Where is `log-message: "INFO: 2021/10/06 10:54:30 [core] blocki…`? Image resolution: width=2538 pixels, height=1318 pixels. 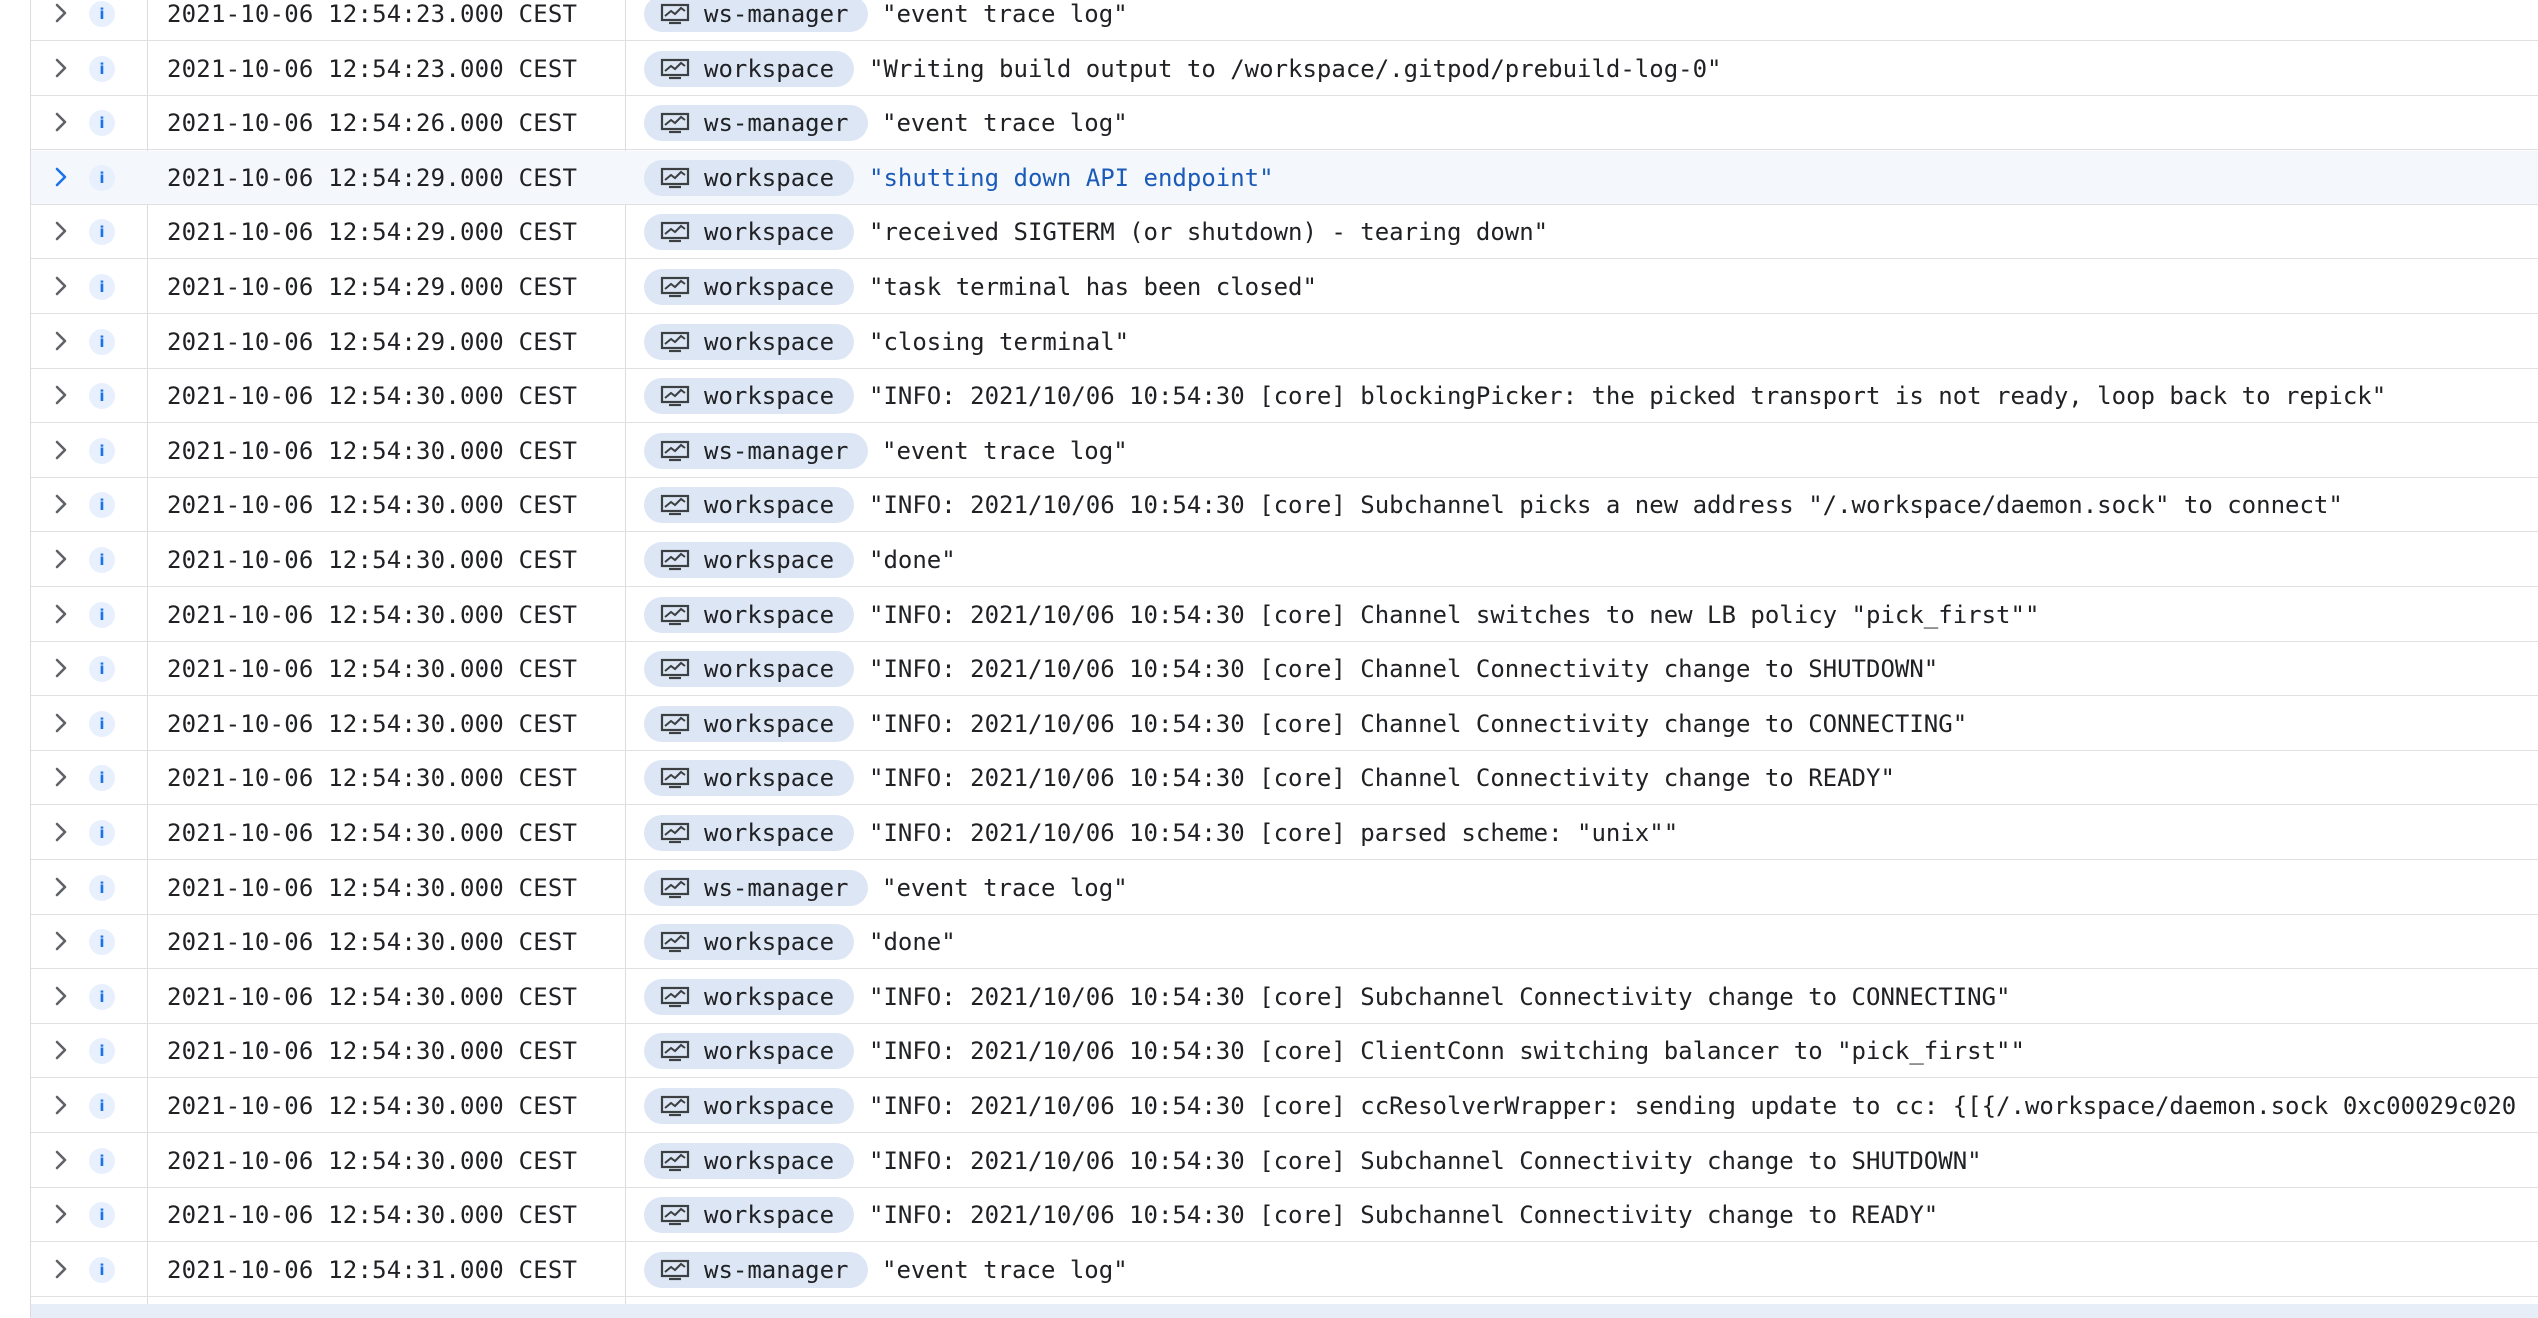
log-message: "INFO: 2021/10/06 10:54:30 [core] blocki… is located at coordinates (1628, 396).